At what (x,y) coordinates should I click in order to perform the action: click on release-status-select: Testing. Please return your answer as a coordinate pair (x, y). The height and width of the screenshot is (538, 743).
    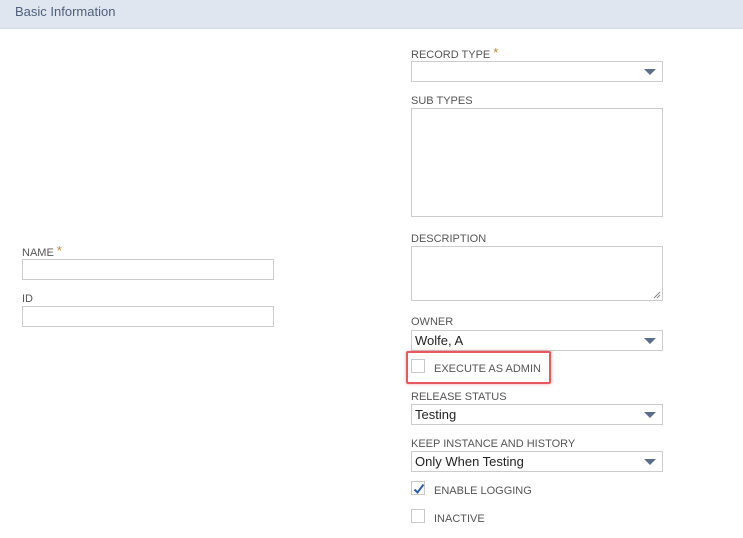
    Looking at the image, I should click on (537, 414).